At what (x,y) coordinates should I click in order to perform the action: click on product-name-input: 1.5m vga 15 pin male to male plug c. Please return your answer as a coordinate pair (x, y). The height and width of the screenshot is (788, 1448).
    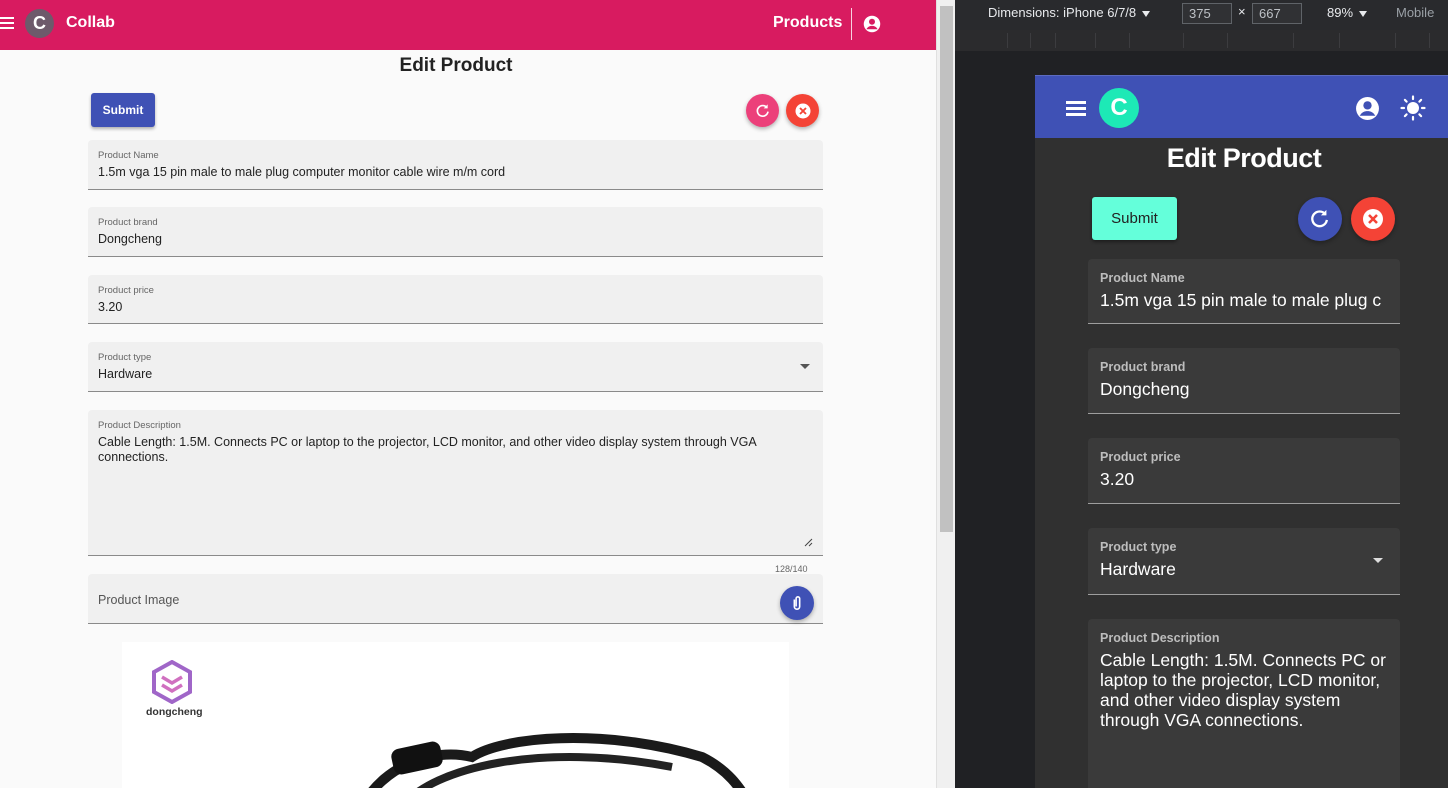
    Looking at the image, I should click on (1240, 300).